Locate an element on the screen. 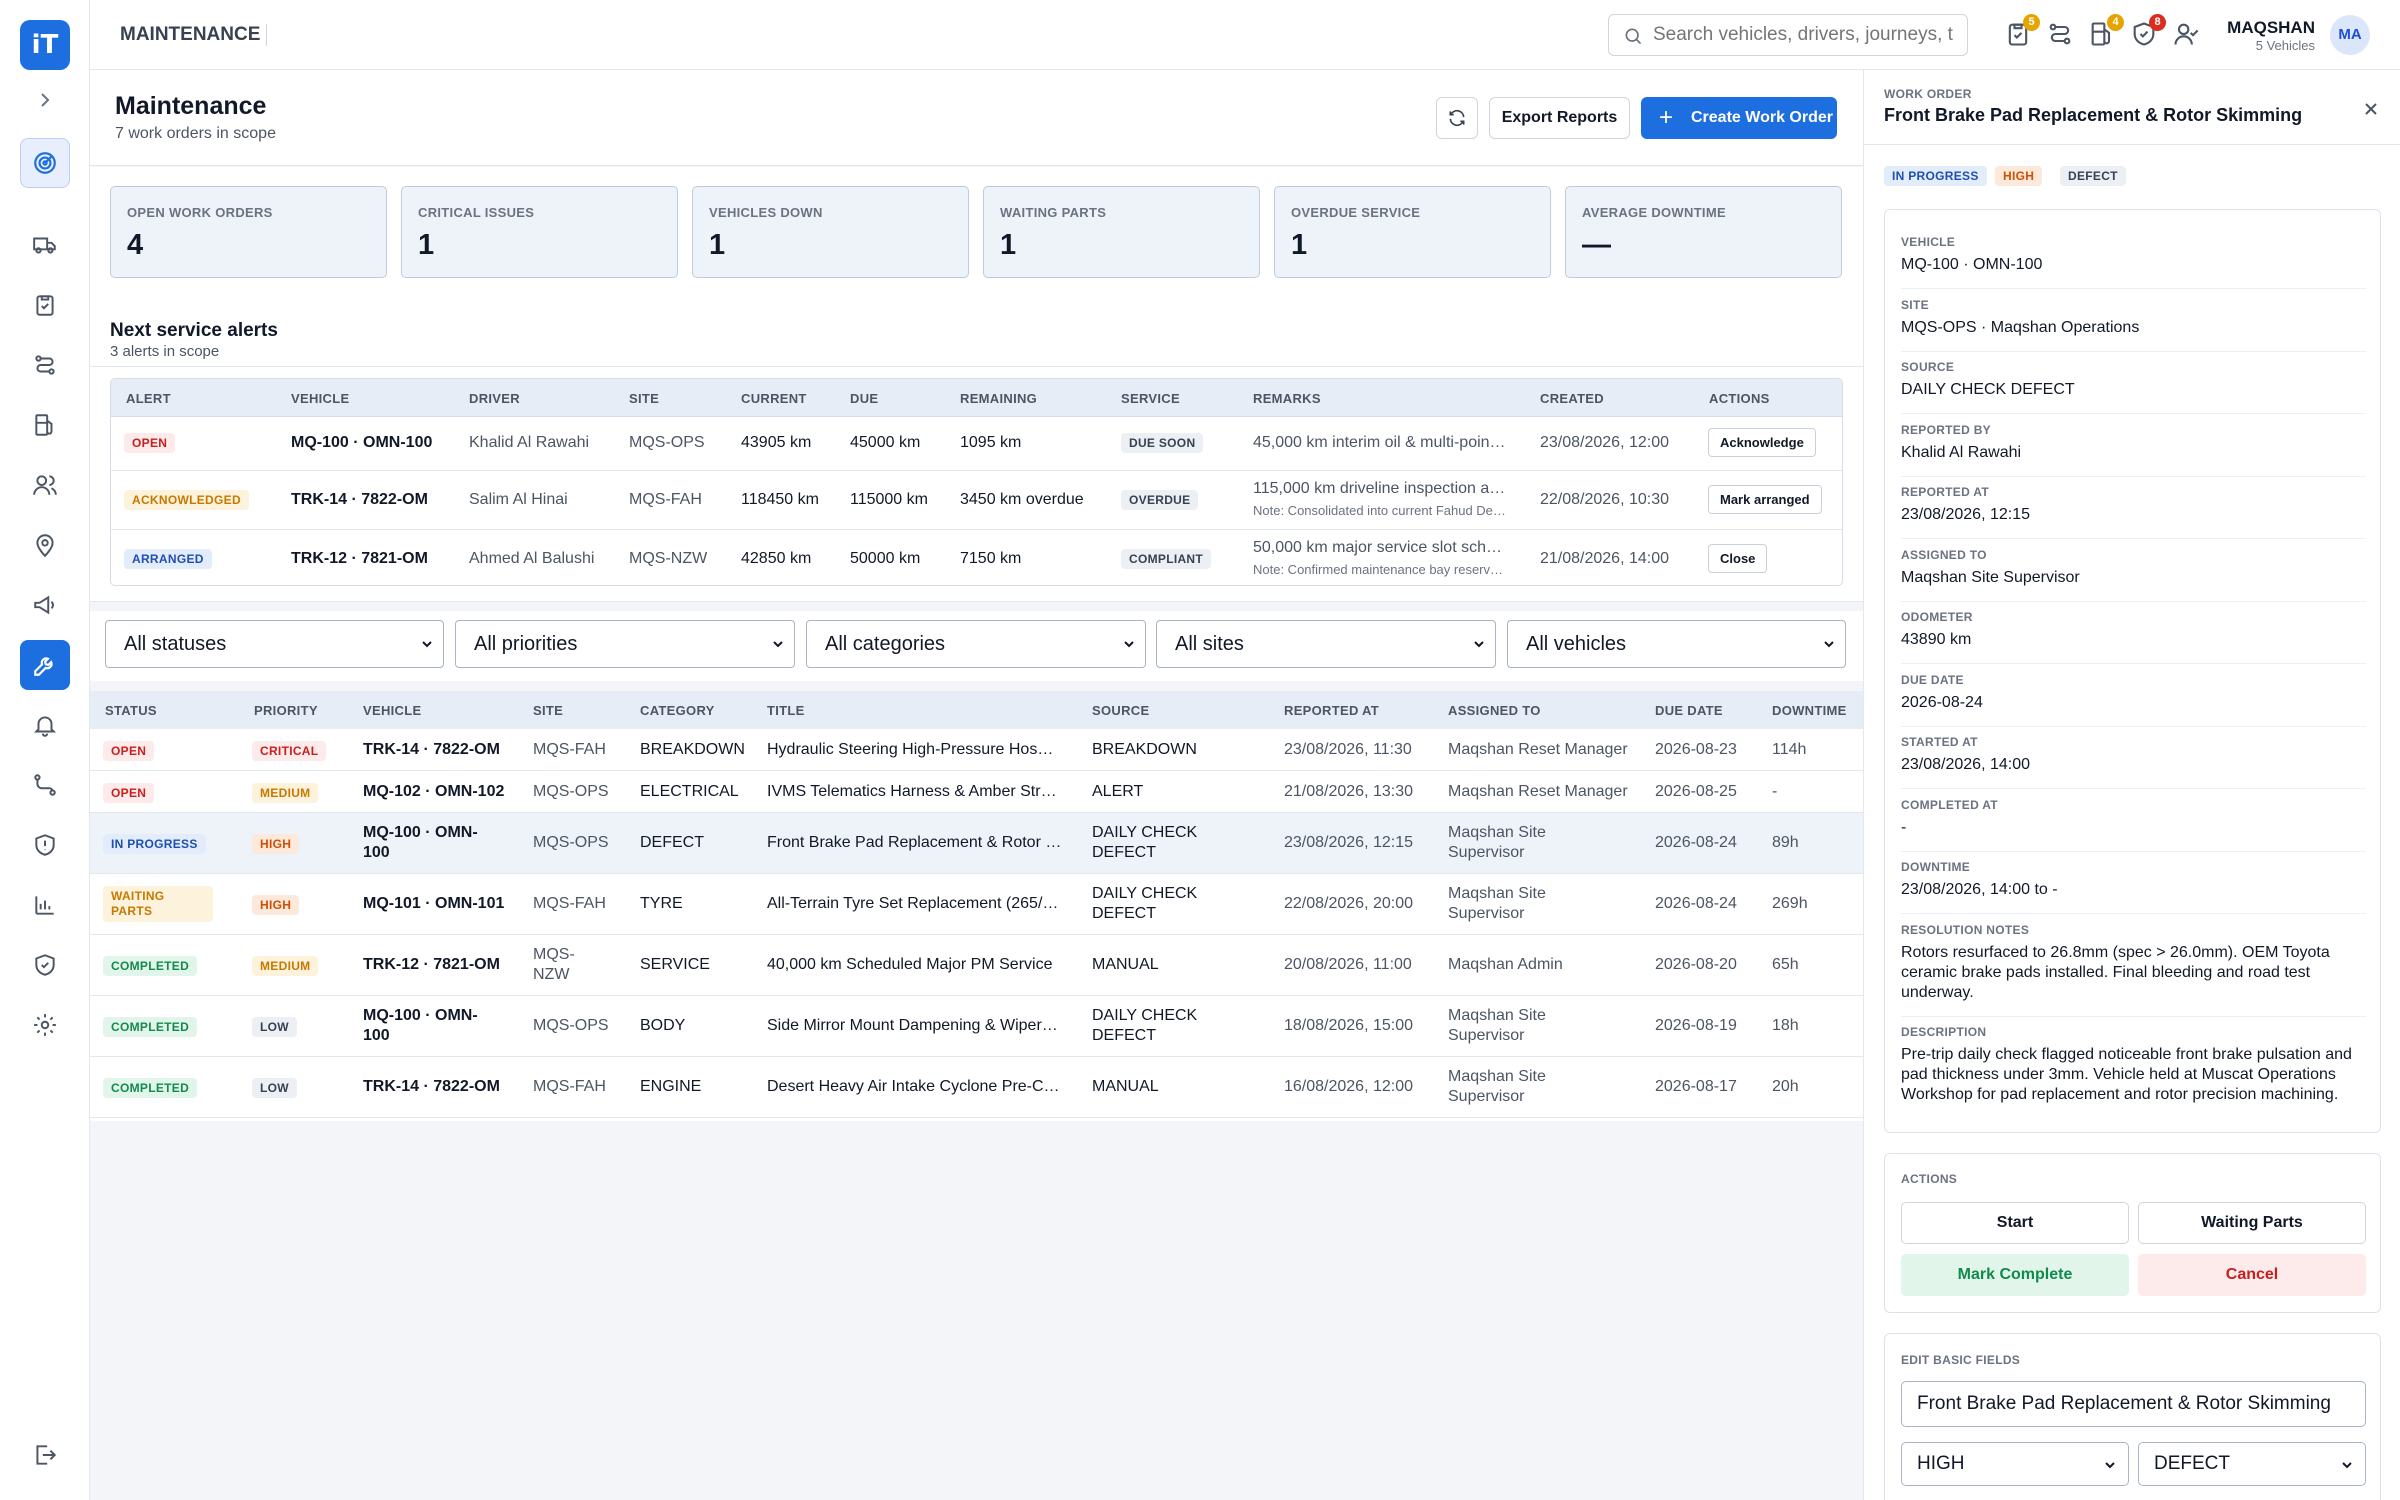  alert-remarks: 50,000 km major service slot scheduled is located at coordinates (1380, 547).